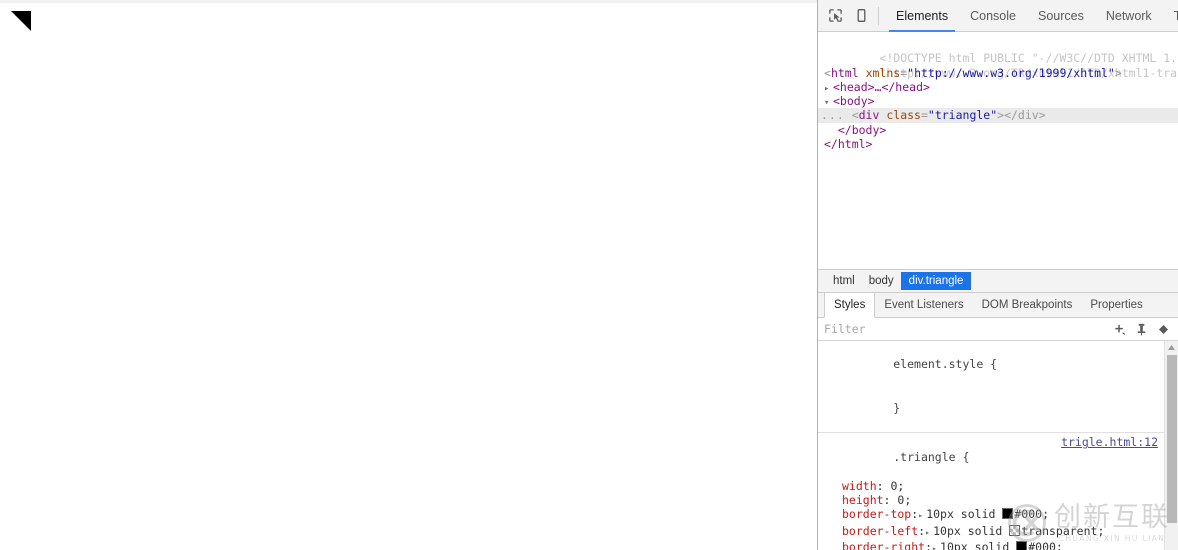 The width and height of the screenshot is (1178, 550). Describe the element at coordinates (1059, 530) in the screenshot. I see `decl-border-left-color: transparent` at that location.